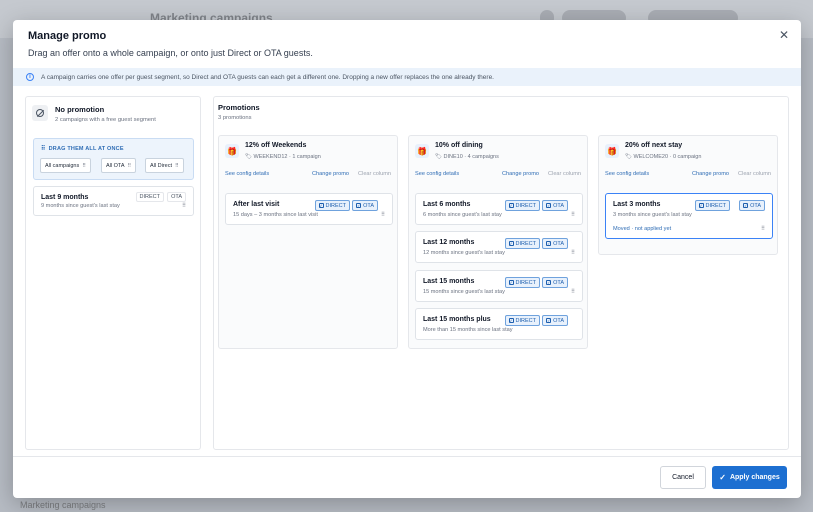  I want to click on moved-note: Moved · not applied yet, so click(642, 229).